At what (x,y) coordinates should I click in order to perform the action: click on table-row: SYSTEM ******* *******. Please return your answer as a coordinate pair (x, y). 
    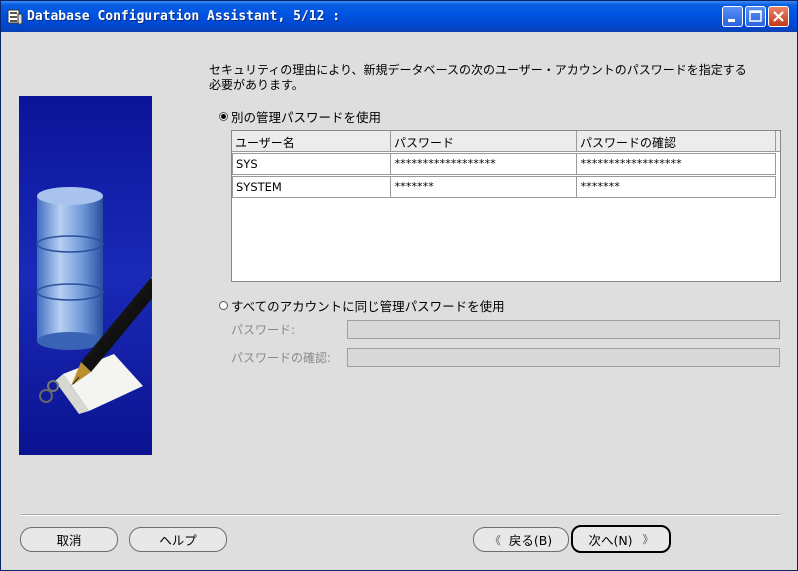
    Looking at the image, I should click on (506, 187).